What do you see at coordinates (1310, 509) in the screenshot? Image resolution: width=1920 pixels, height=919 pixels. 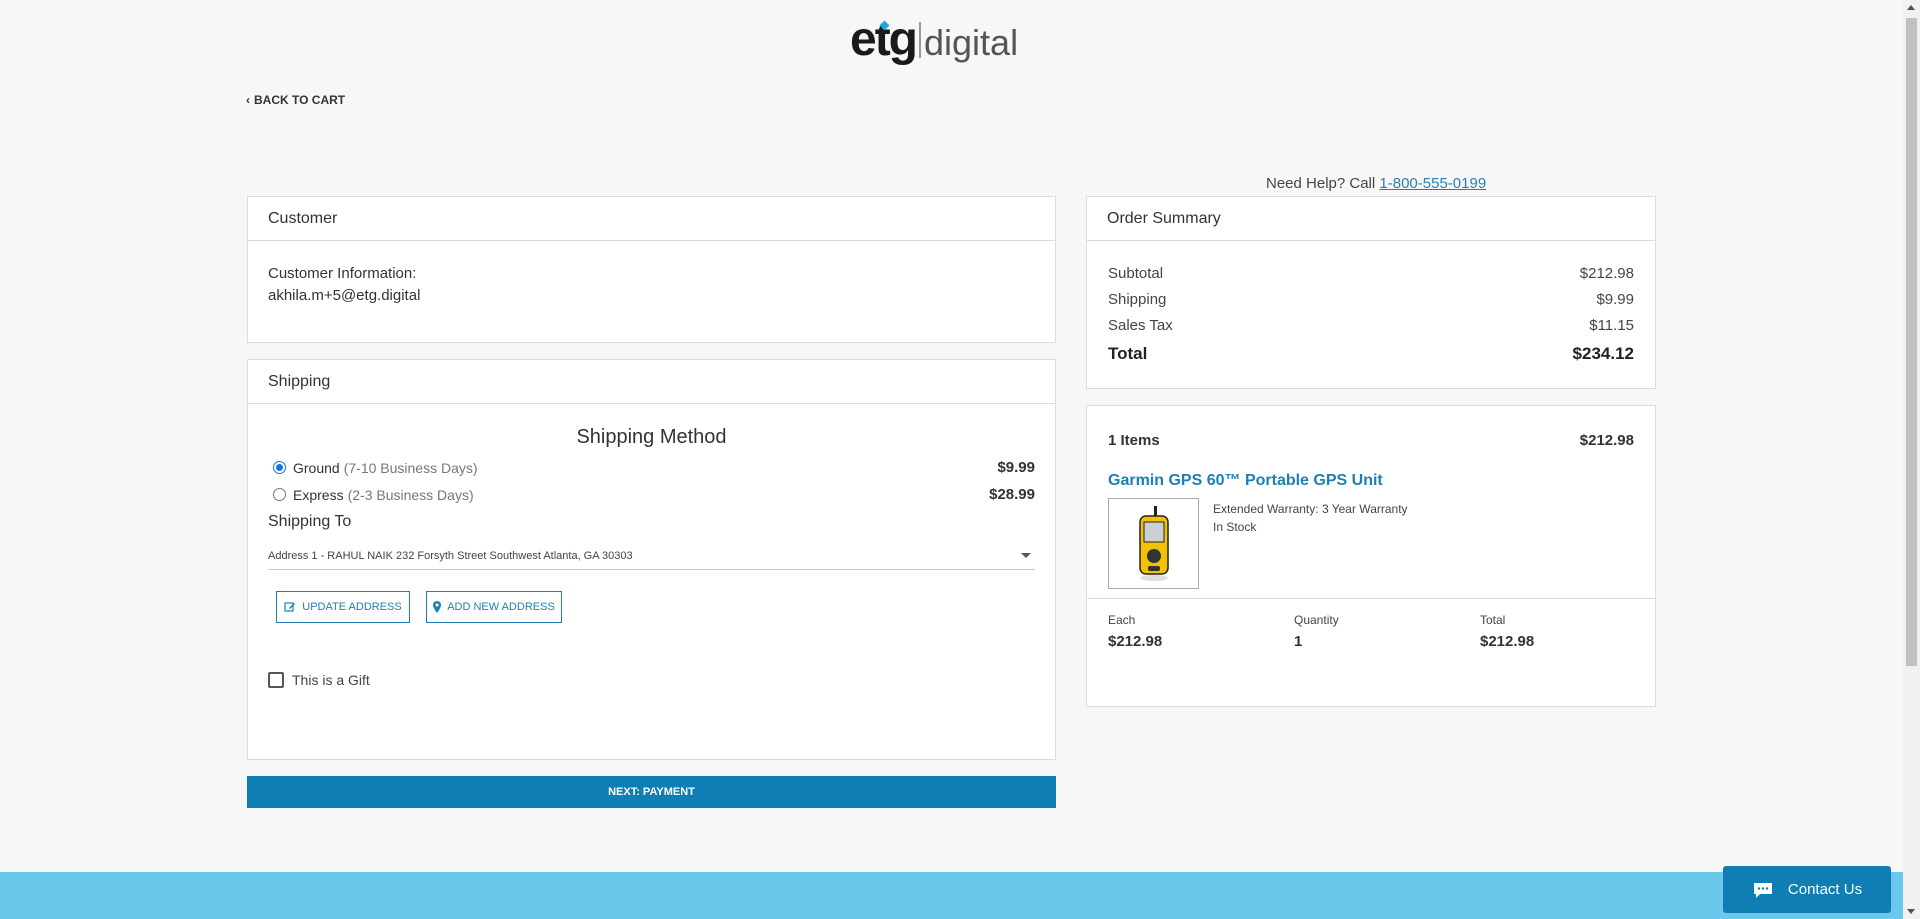 I see `product-warranty: Extended Warranty: 3 Year Warranty` at bounding box center [1310, 509].